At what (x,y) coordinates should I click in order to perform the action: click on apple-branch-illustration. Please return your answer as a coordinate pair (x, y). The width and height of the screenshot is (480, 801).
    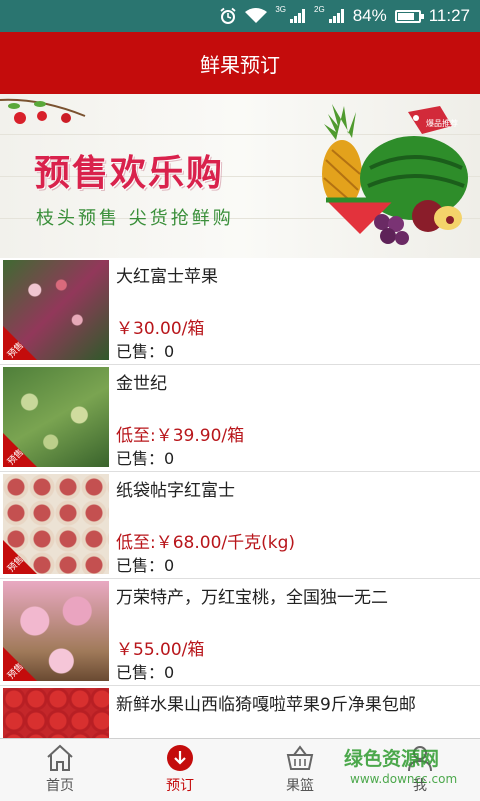
    Looking at the image, I should click on (43, 111).